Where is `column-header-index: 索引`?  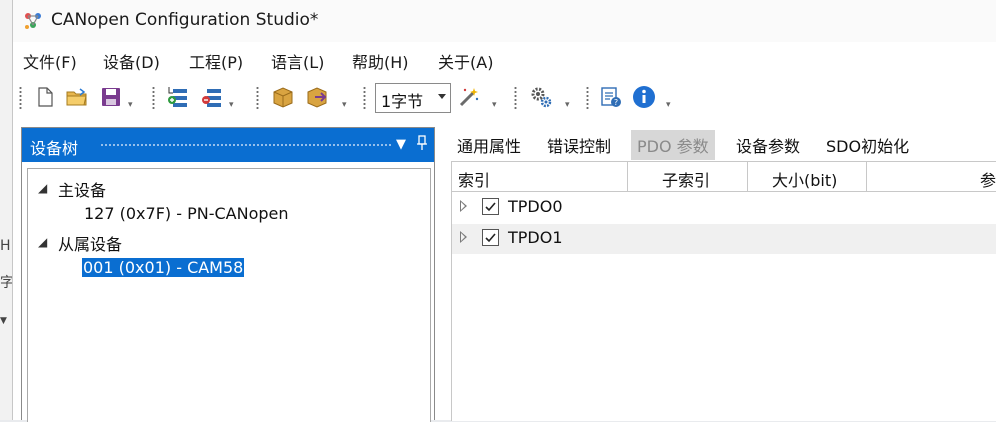 column-header-index: 索引 is located at coordinates (474, 179).